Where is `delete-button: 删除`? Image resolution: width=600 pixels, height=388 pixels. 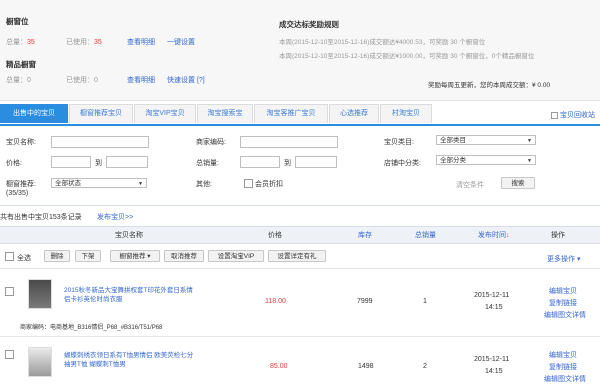
delete-button: 删除 is located at coordinates (57, 256).